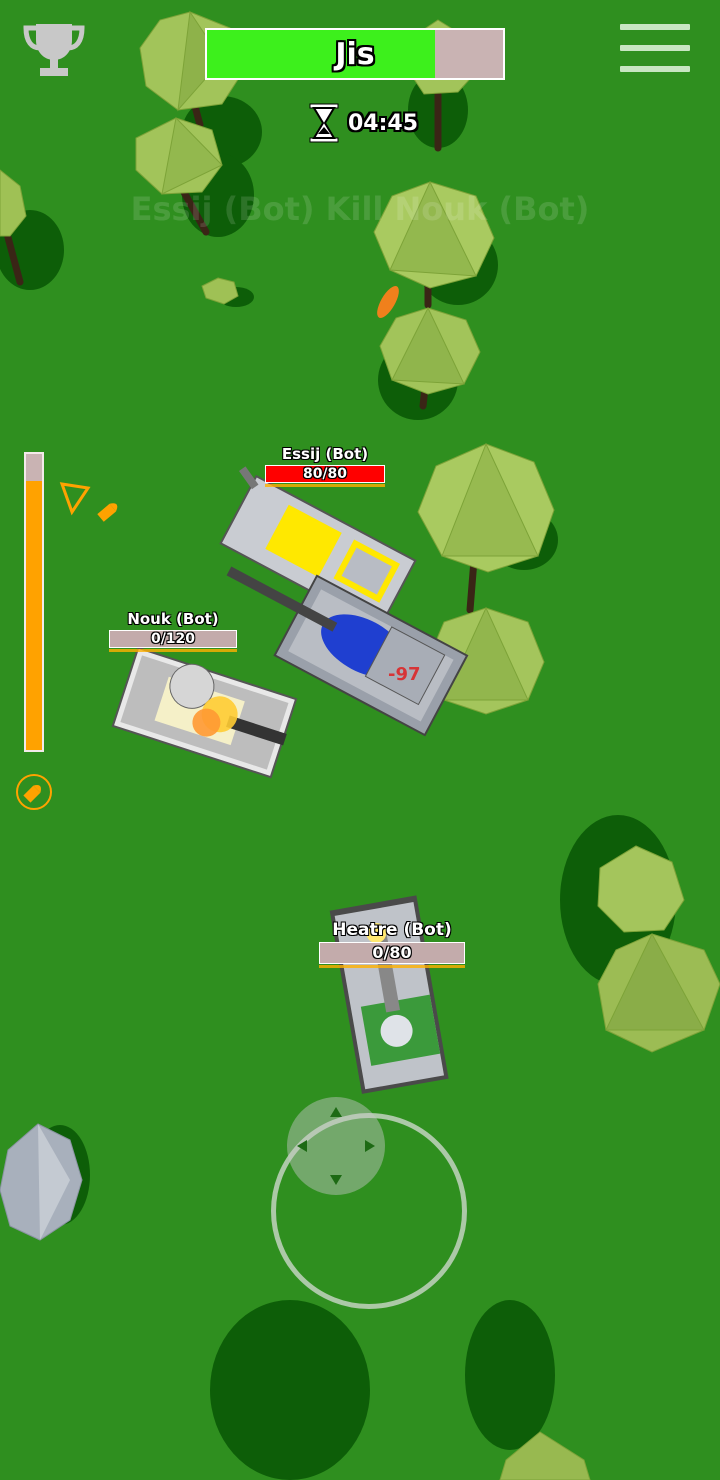 This screenshot has width=720, height=1480. Describe the element at coordinates (324, 123) in the screenshot. I see `hourglass-icon` at that location.